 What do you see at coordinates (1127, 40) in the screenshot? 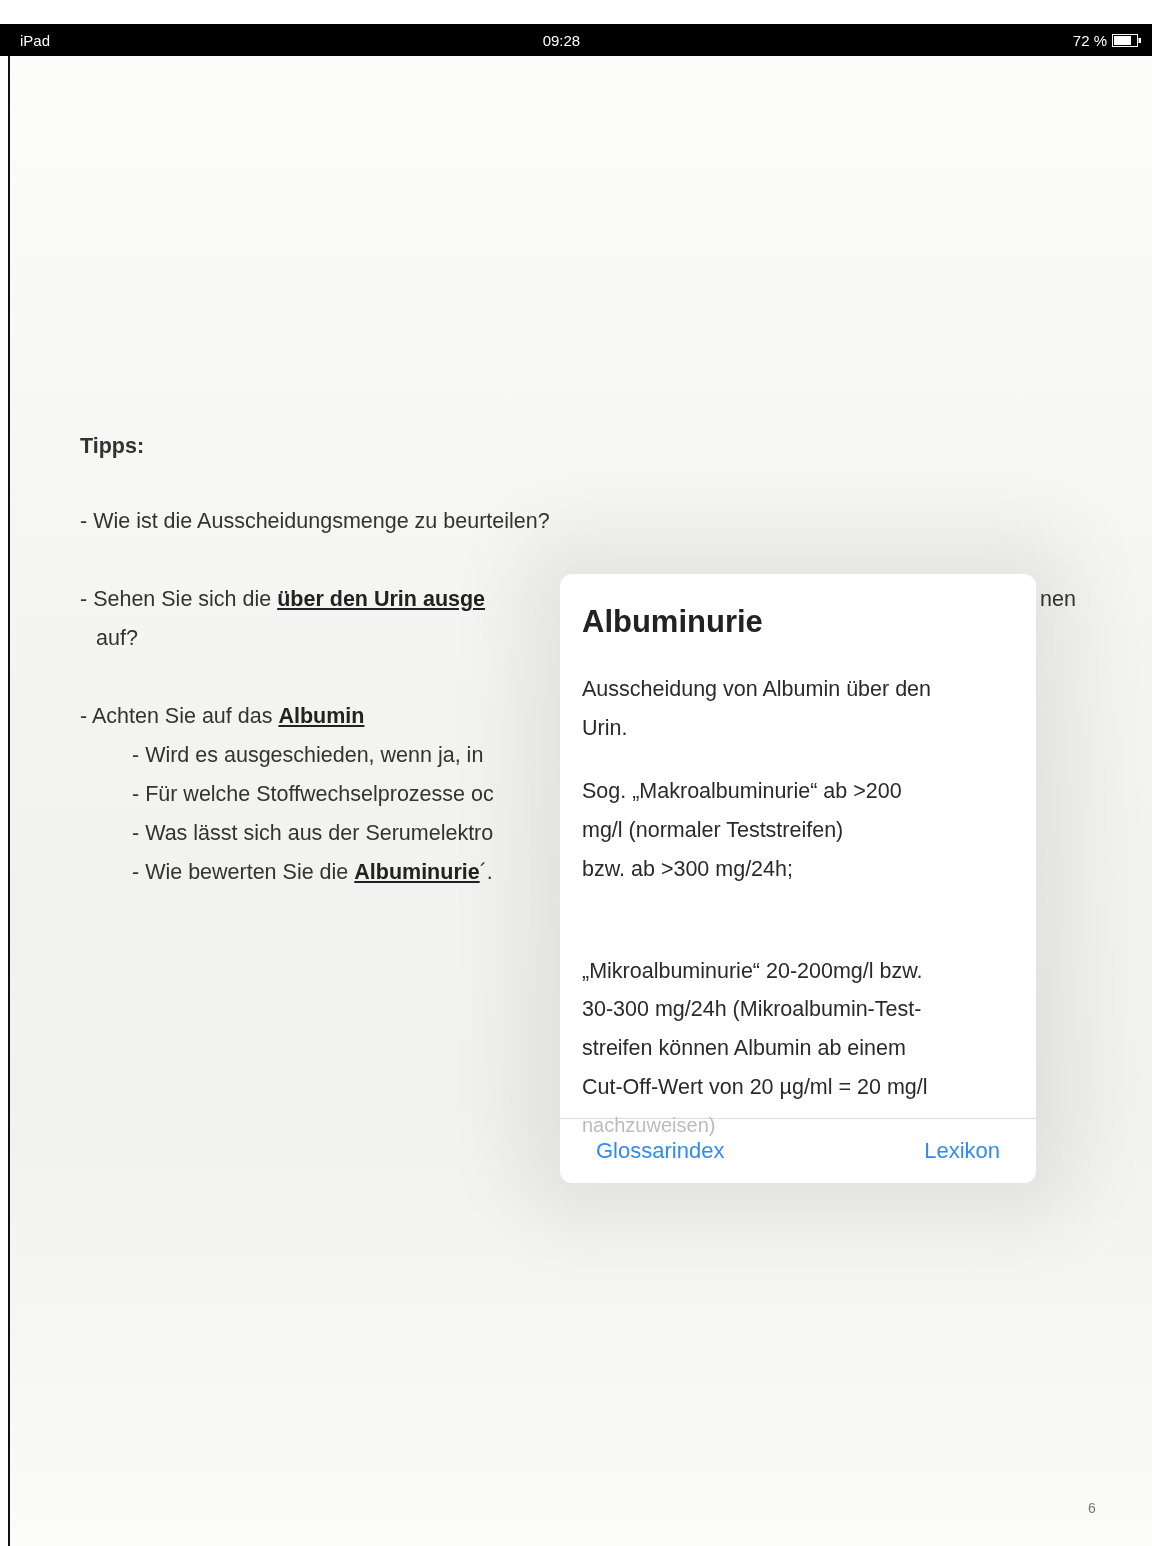
I see `battery-icon` at bounding box center [1127, 40].